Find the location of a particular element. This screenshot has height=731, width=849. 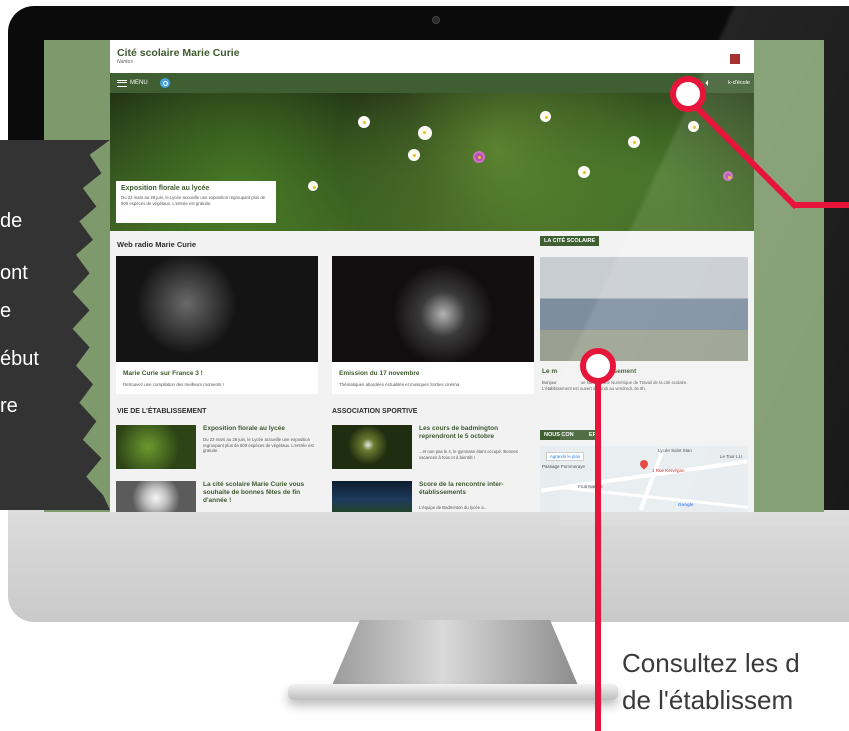

vie-item-1-title: Exposition florale au lycée is located at coordinates (263, 429).